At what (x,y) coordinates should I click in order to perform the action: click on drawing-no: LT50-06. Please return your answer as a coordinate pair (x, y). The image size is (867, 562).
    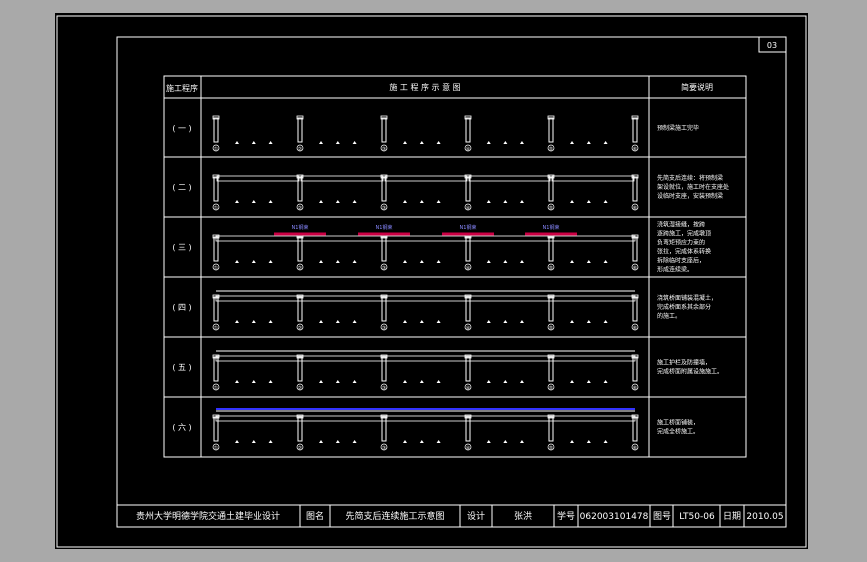
    Looking at the image, I should click on (697, 517).